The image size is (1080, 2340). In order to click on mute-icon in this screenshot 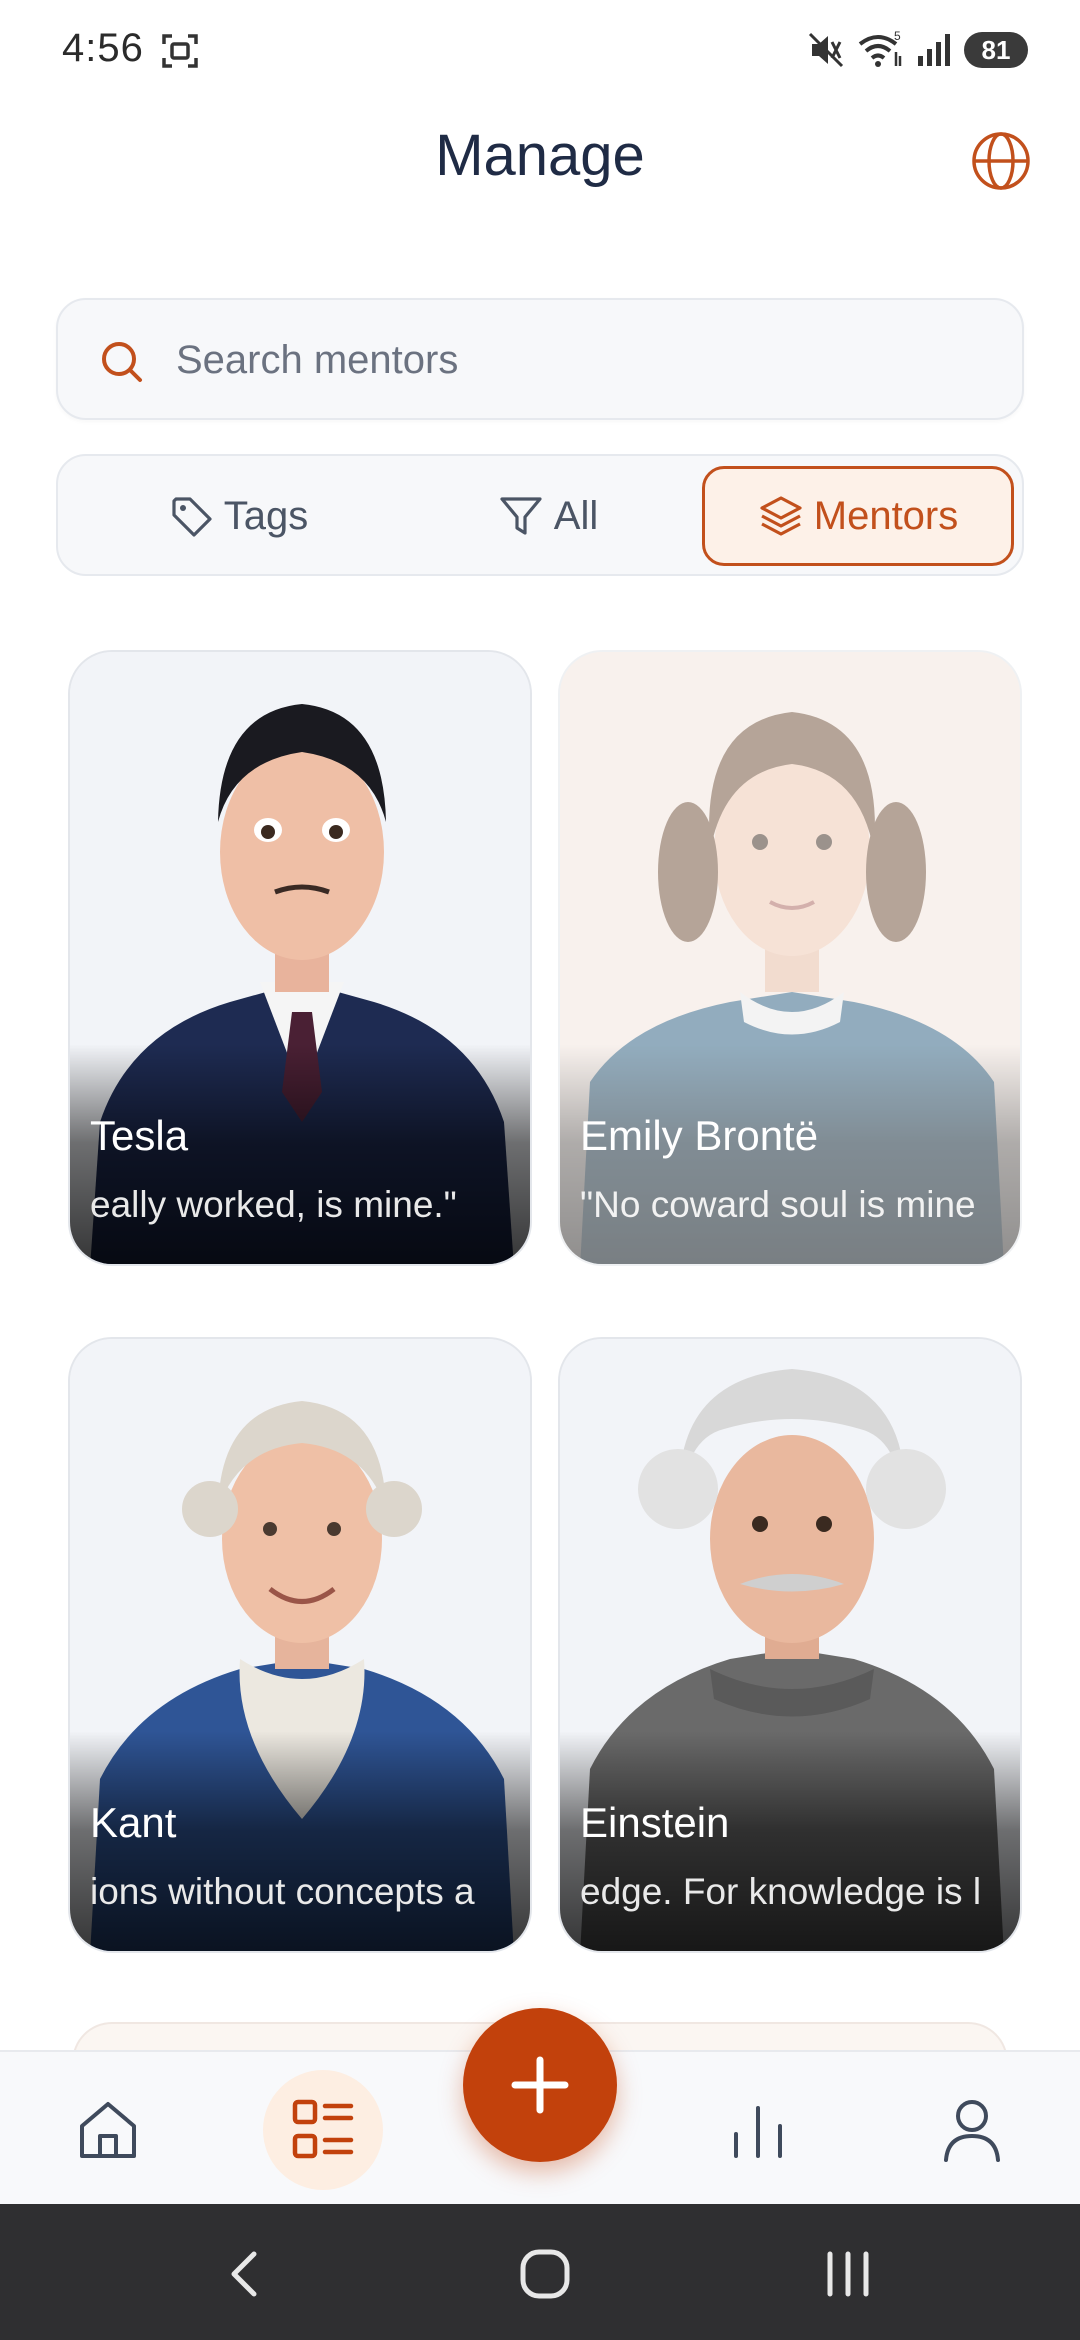, I will do `click(826, 50)`.